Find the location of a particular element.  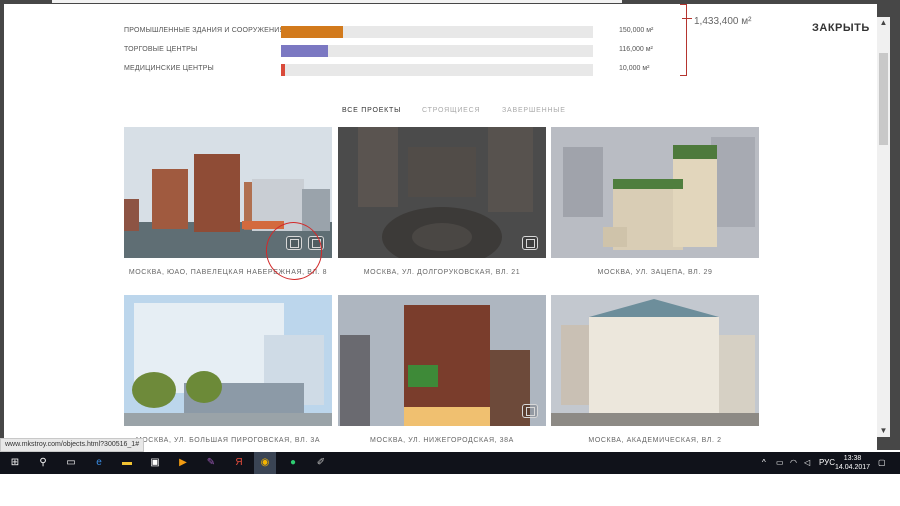

close-button: ЗАКРЫТЬ is located at coordinates (841, 28).